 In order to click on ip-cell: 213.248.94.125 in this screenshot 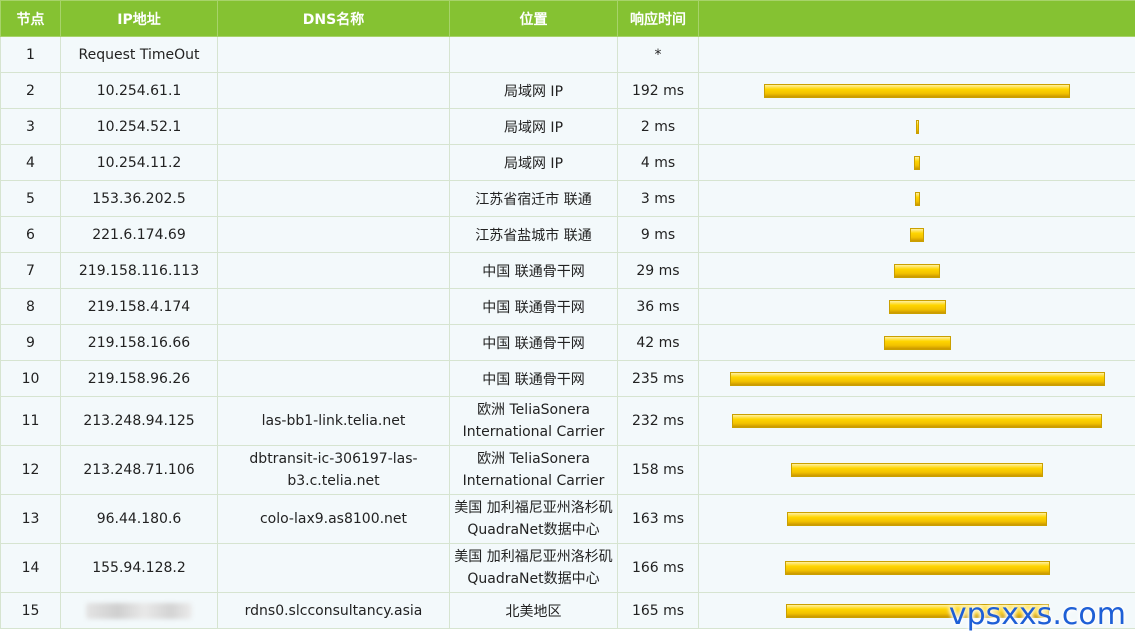, I will do `click(139, 421)`.